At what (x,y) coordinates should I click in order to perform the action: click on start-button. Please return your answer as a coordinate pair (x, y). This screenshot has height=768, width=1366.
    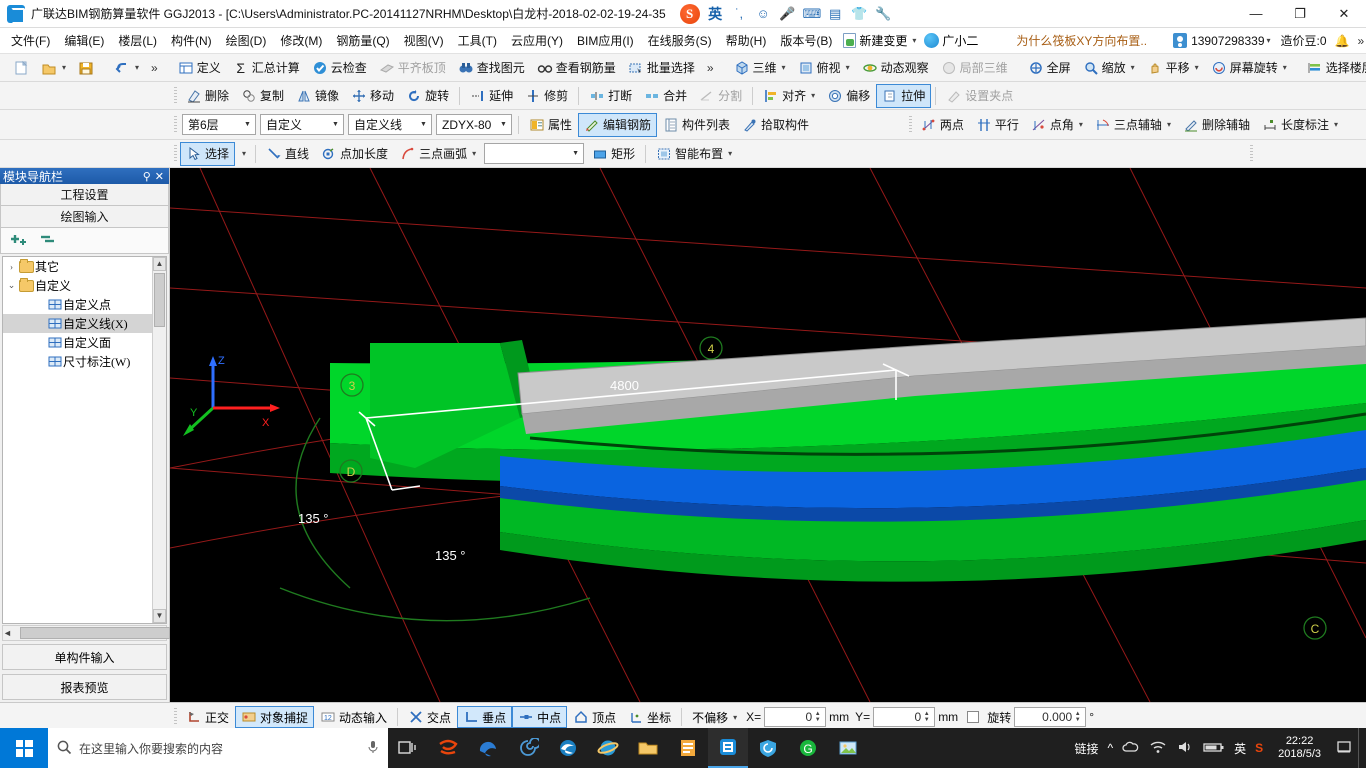
    Looking at the image, I should click on (24, 748).